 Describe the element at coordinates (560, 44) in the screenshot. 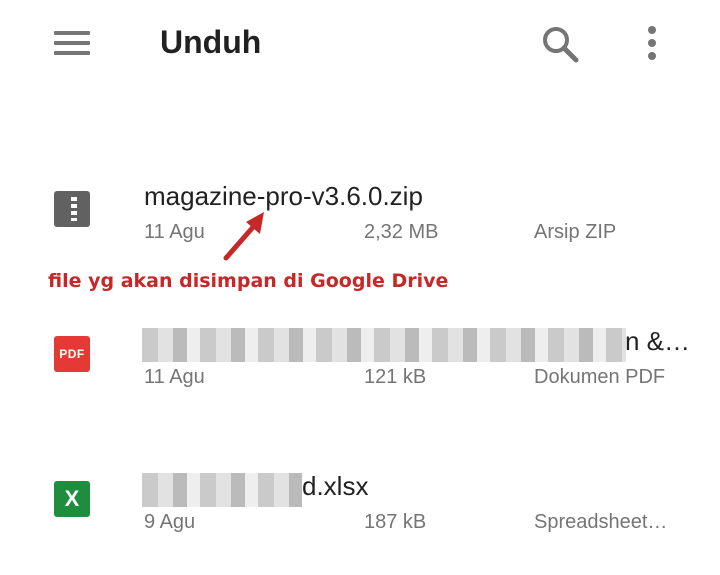

I see `search-icon` at that location.